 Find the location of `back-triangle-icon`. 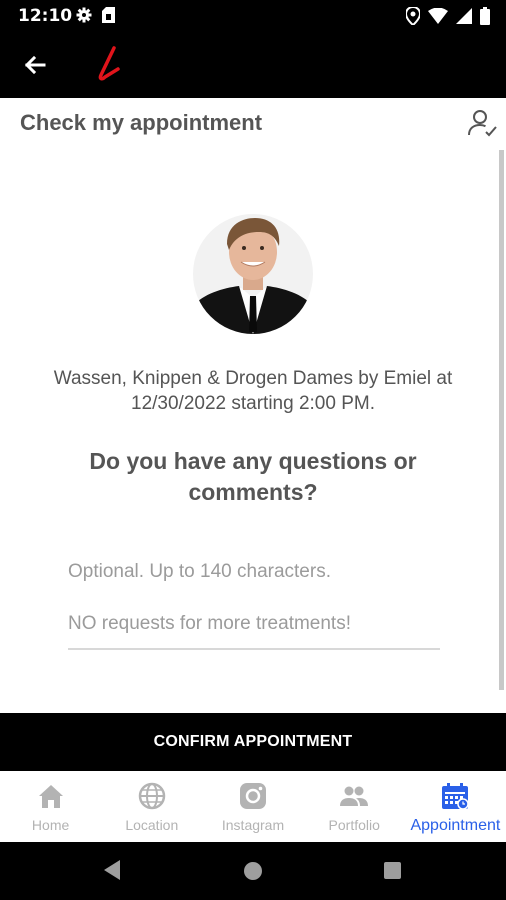

back-triangle-icon is located at coordinates (112, 870).